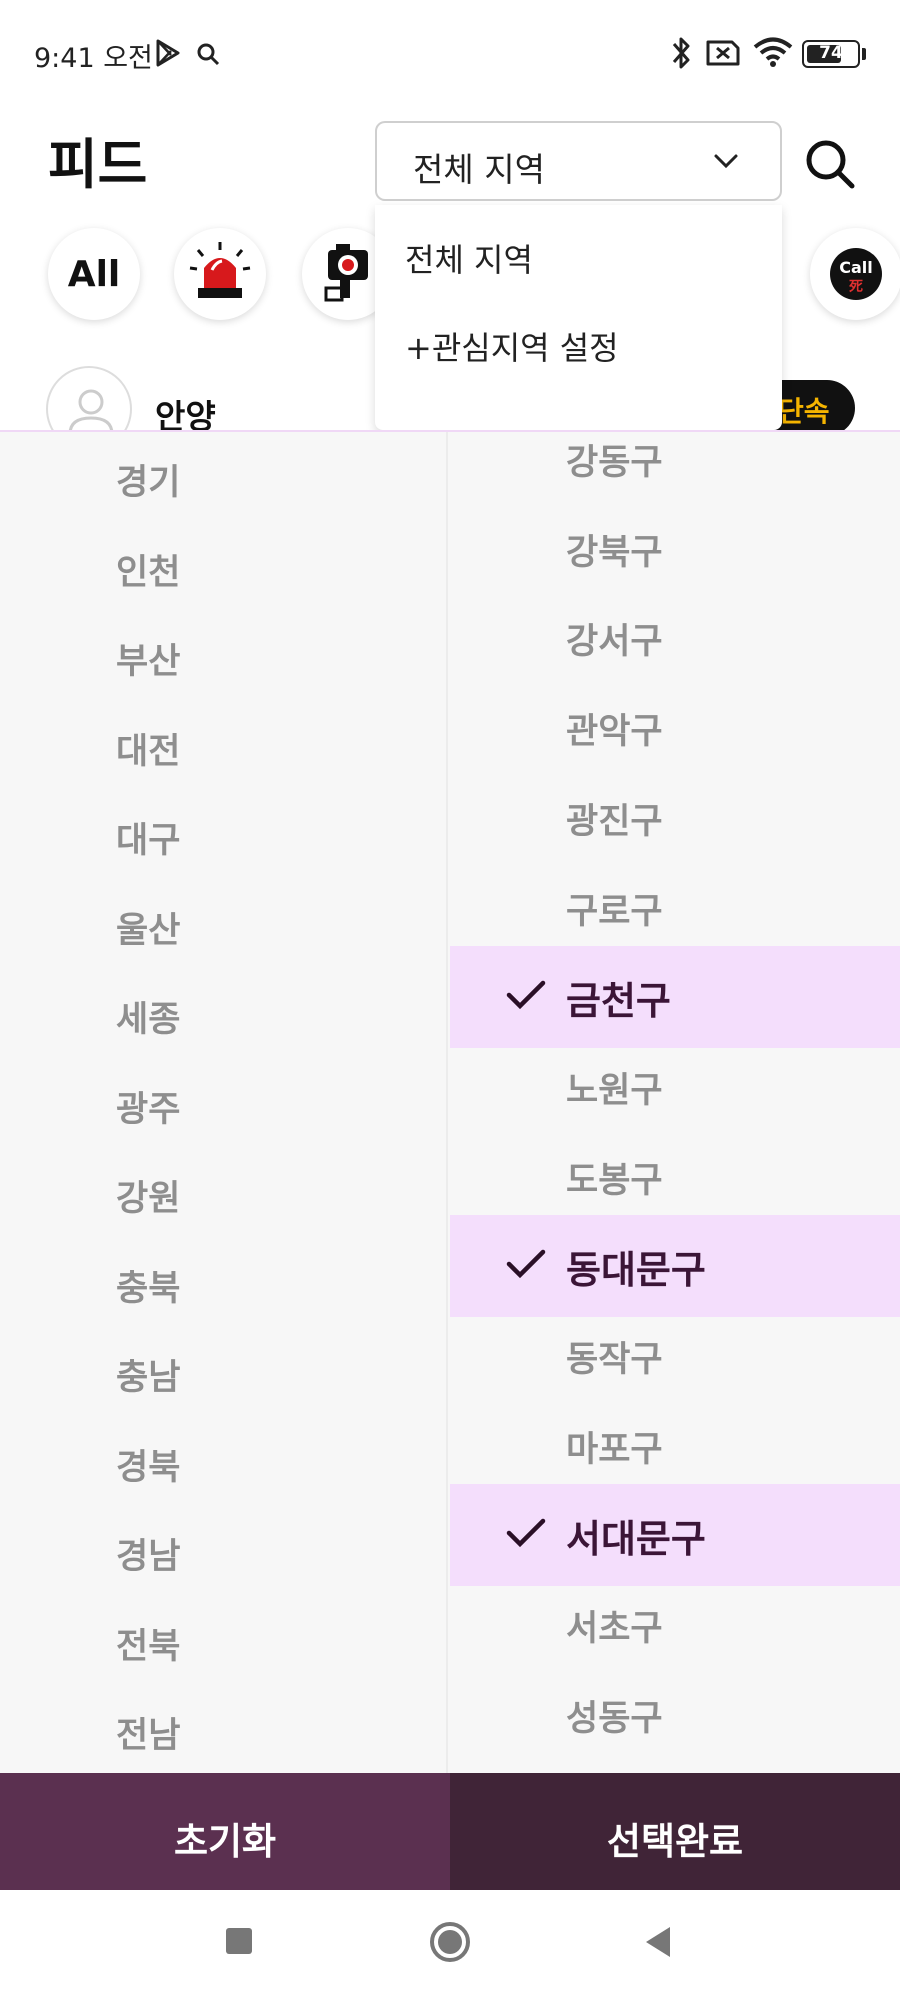 This screenshot has width=900, height=2000. What do you see at coordinates (148, 1558) in the screenshot?
I see `province-item: 경남` at bounding box center [148, 1558].